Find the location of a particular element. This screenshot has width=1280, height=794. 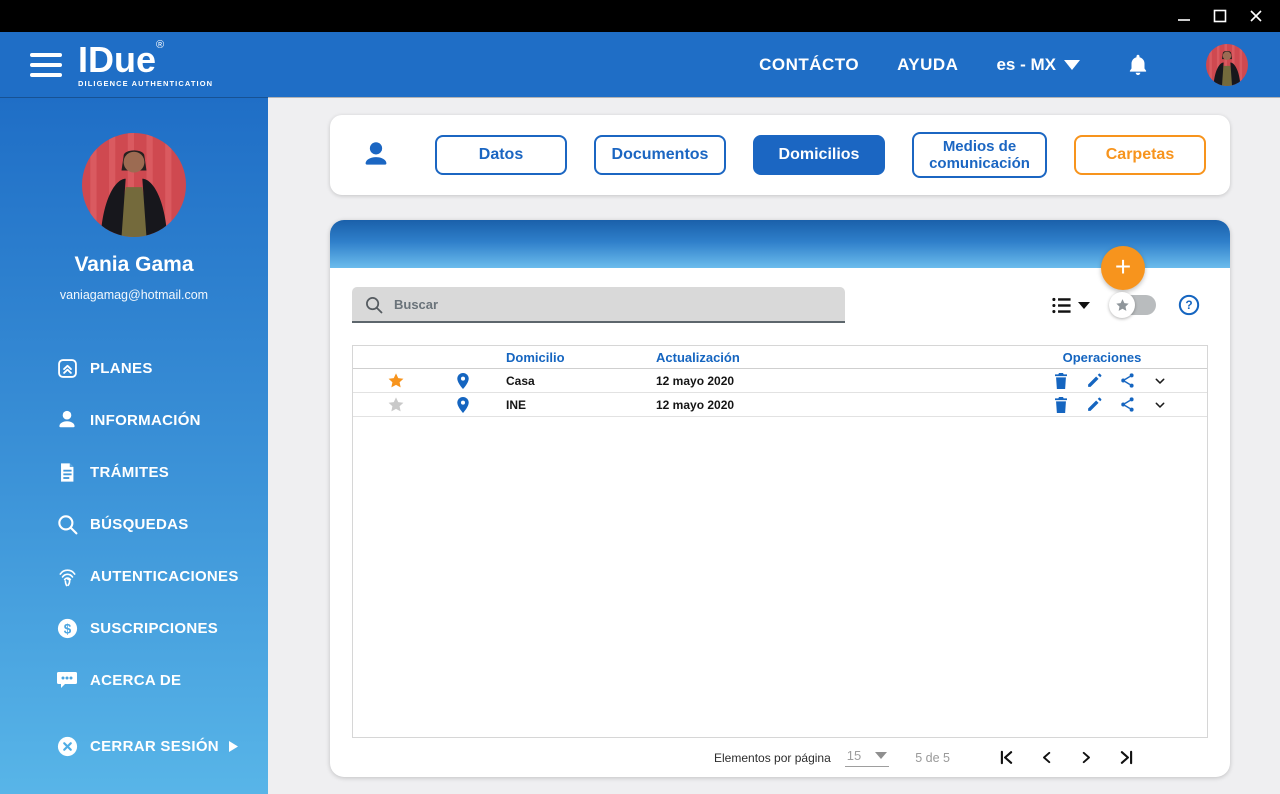

logo-subtitle: DILIGENCE AUTHENTICATION is located at coordinates (146, 83).